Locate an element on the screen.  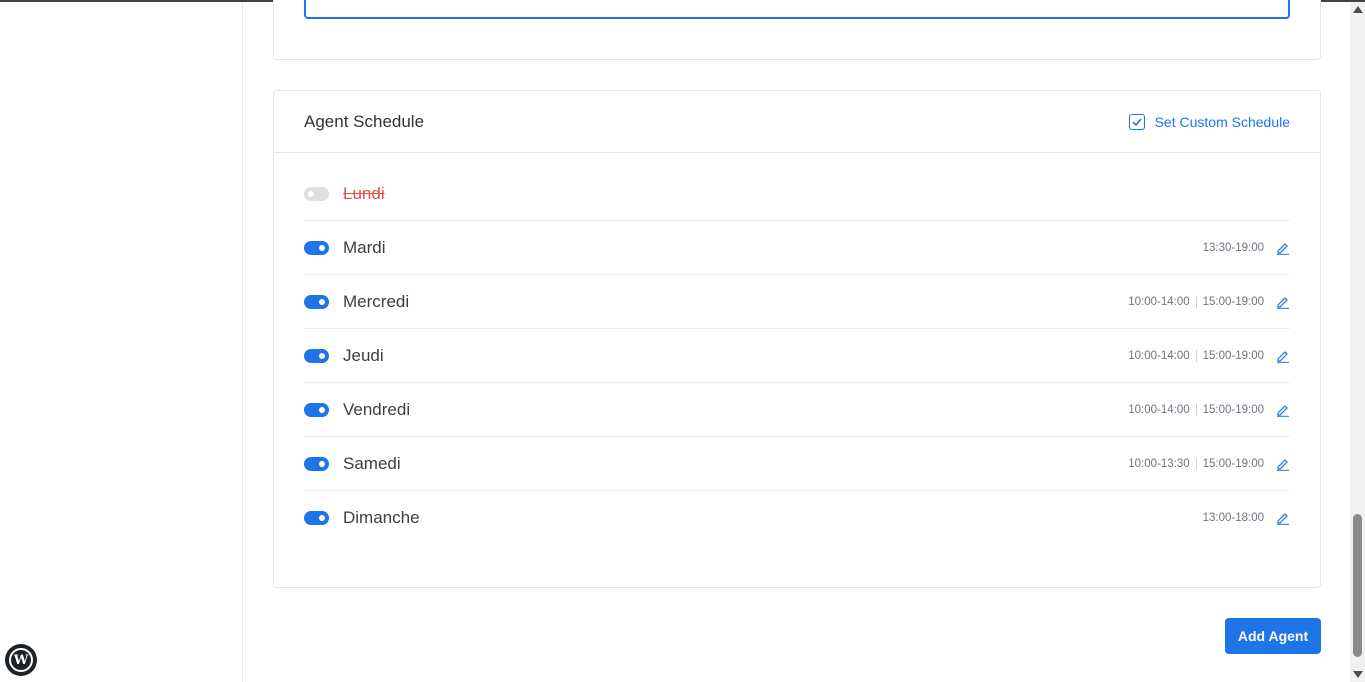
scrollbar is located at coordinates (1357, 342).